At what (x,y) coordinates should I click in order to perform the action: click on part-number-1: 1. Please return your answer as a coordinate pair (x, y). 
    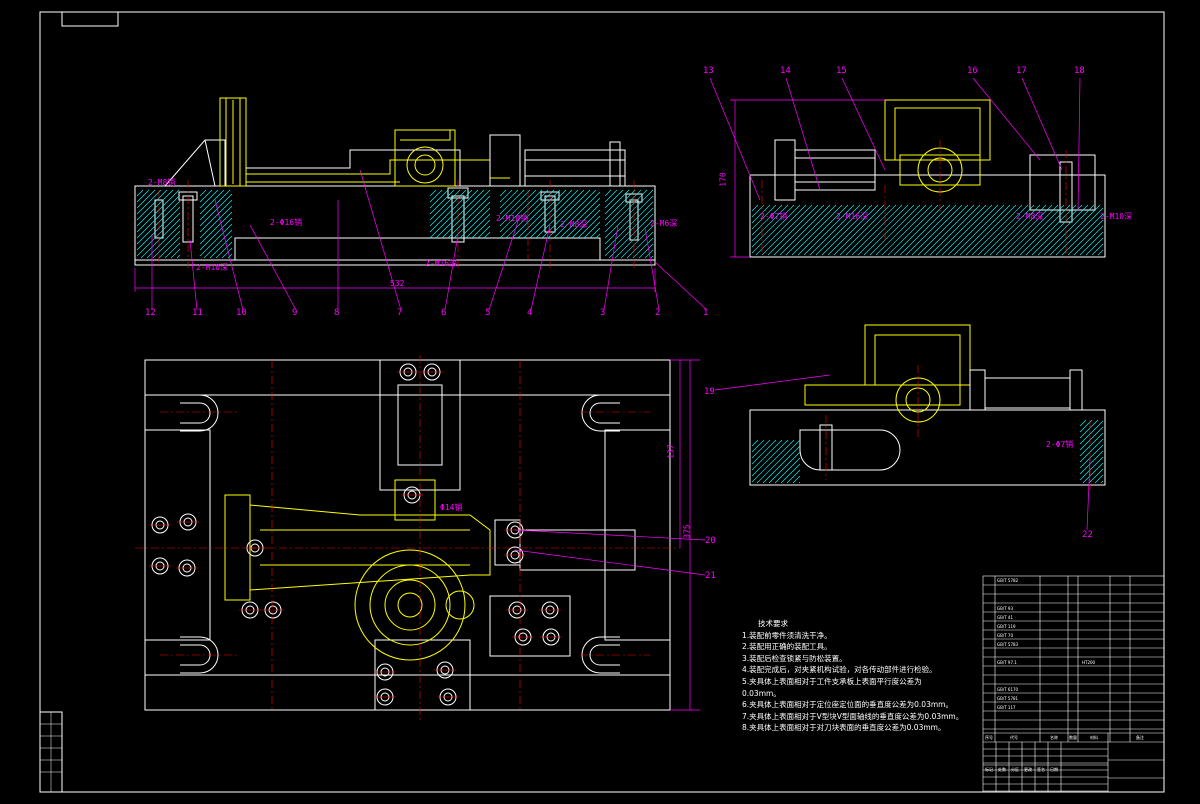
    Looking at the image, I should click on (706, 313).